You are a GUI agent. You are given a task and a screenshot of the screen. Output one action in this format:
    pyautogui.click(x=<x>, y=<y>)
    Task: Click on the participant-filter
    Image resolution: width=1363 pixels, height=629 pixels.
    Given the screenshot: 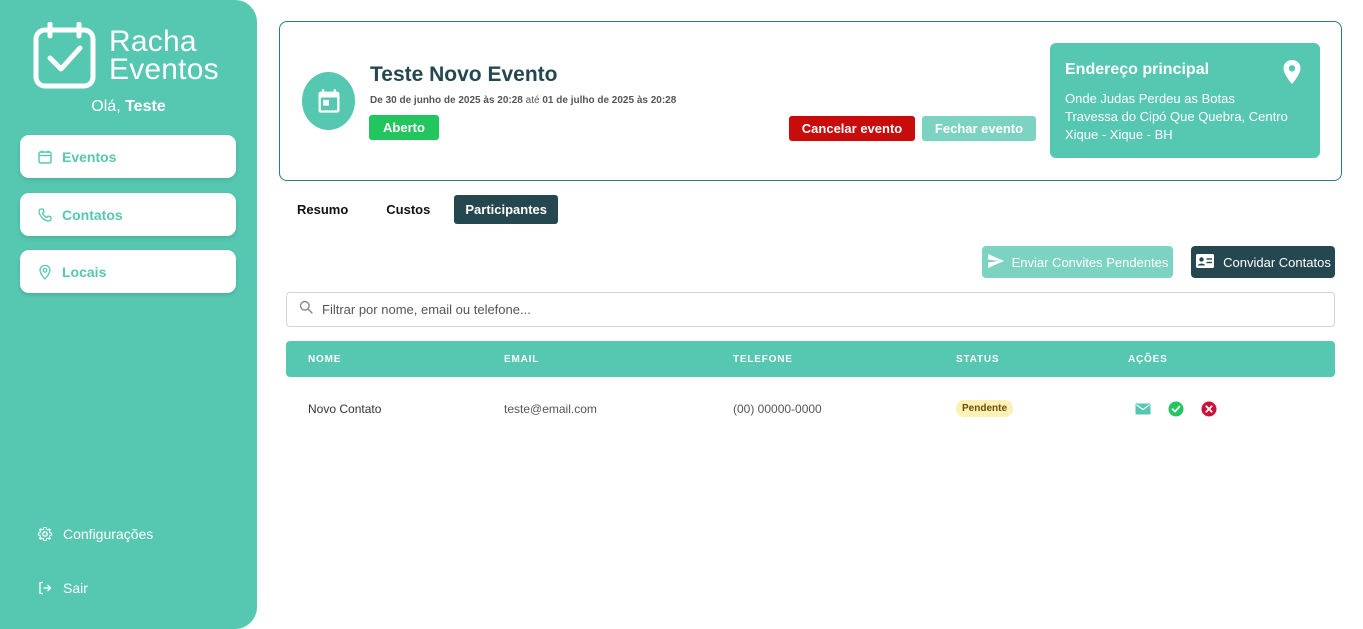 What is the action you would take?
    pyautogui.click(x=810, y=309)
    